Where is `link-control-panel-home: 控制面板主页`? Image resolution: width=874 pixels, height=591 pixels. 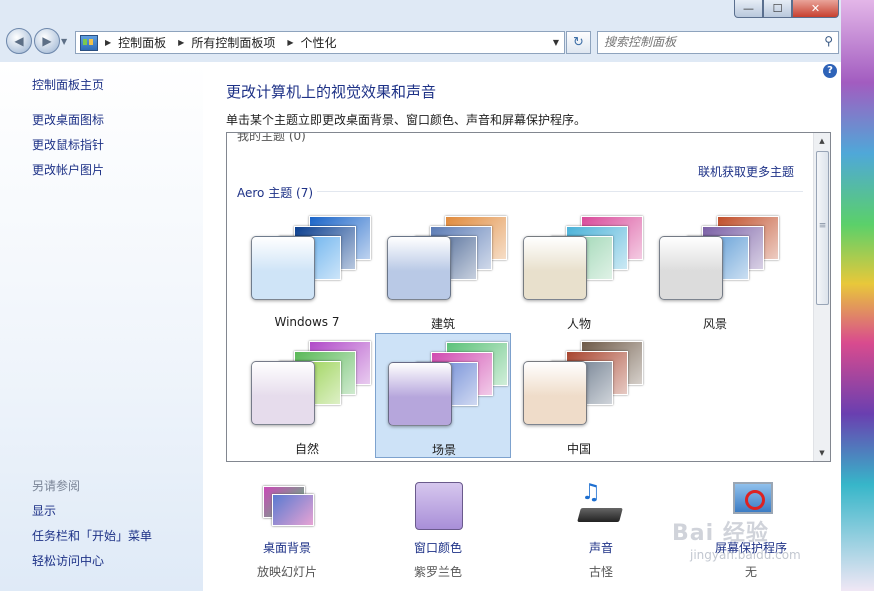
link-control-panel-home: 控制面板主页 is located at coordinates (68, 84).